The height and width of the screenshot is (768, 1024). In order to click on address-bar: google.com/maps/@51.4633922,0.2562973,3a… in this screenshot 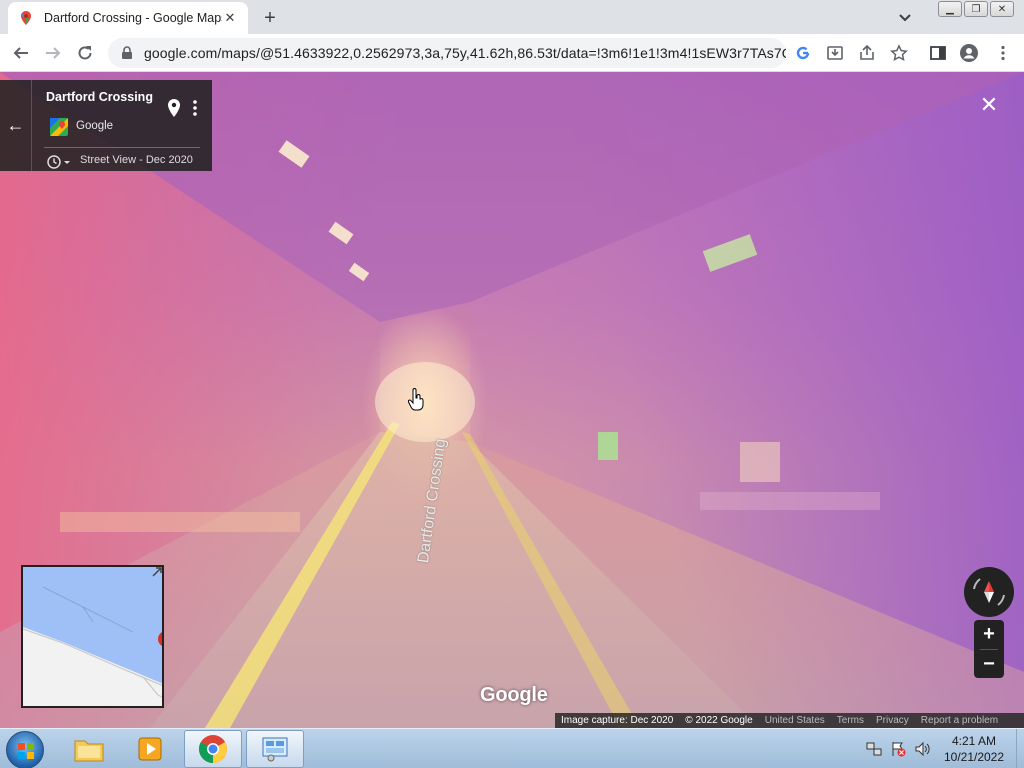, I will do `click(447, 53)`.